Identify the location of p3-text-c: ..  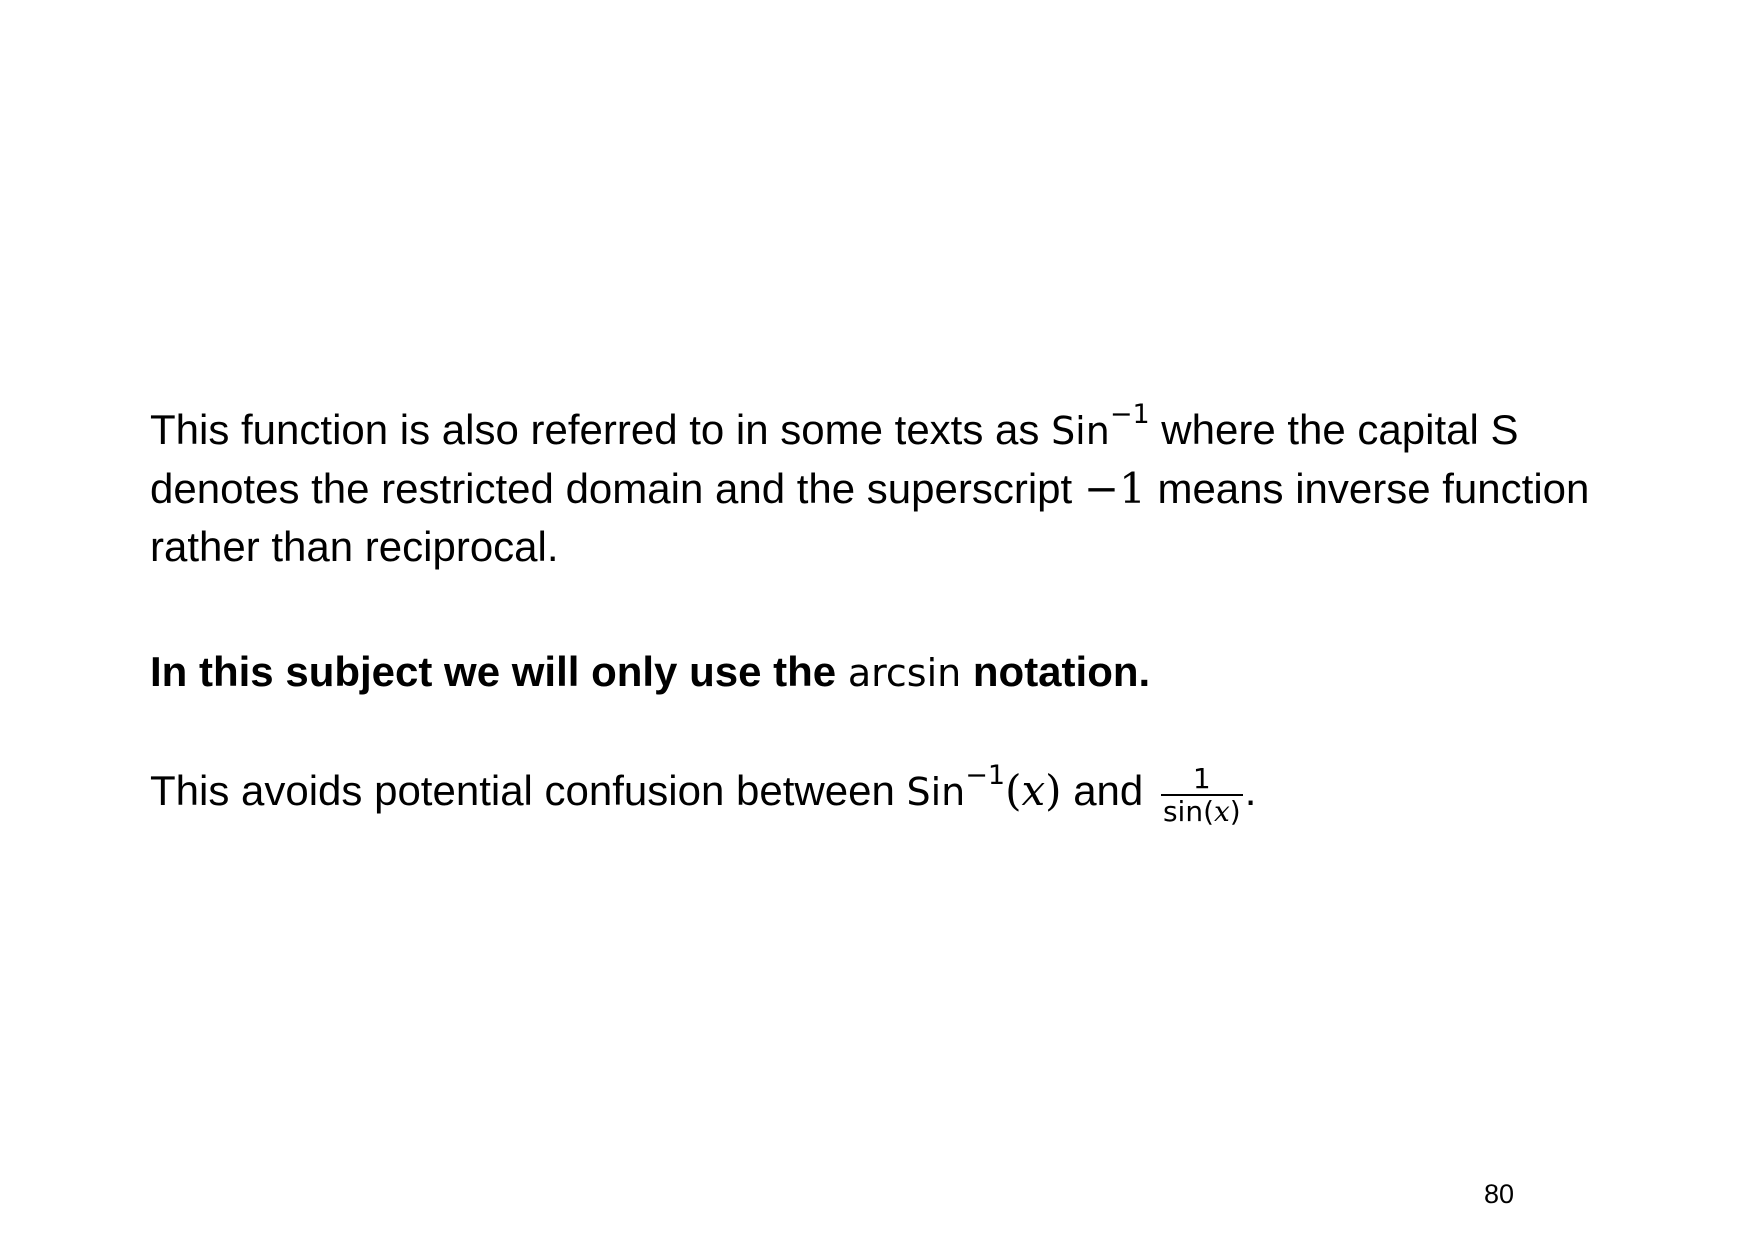
(1250, 791).